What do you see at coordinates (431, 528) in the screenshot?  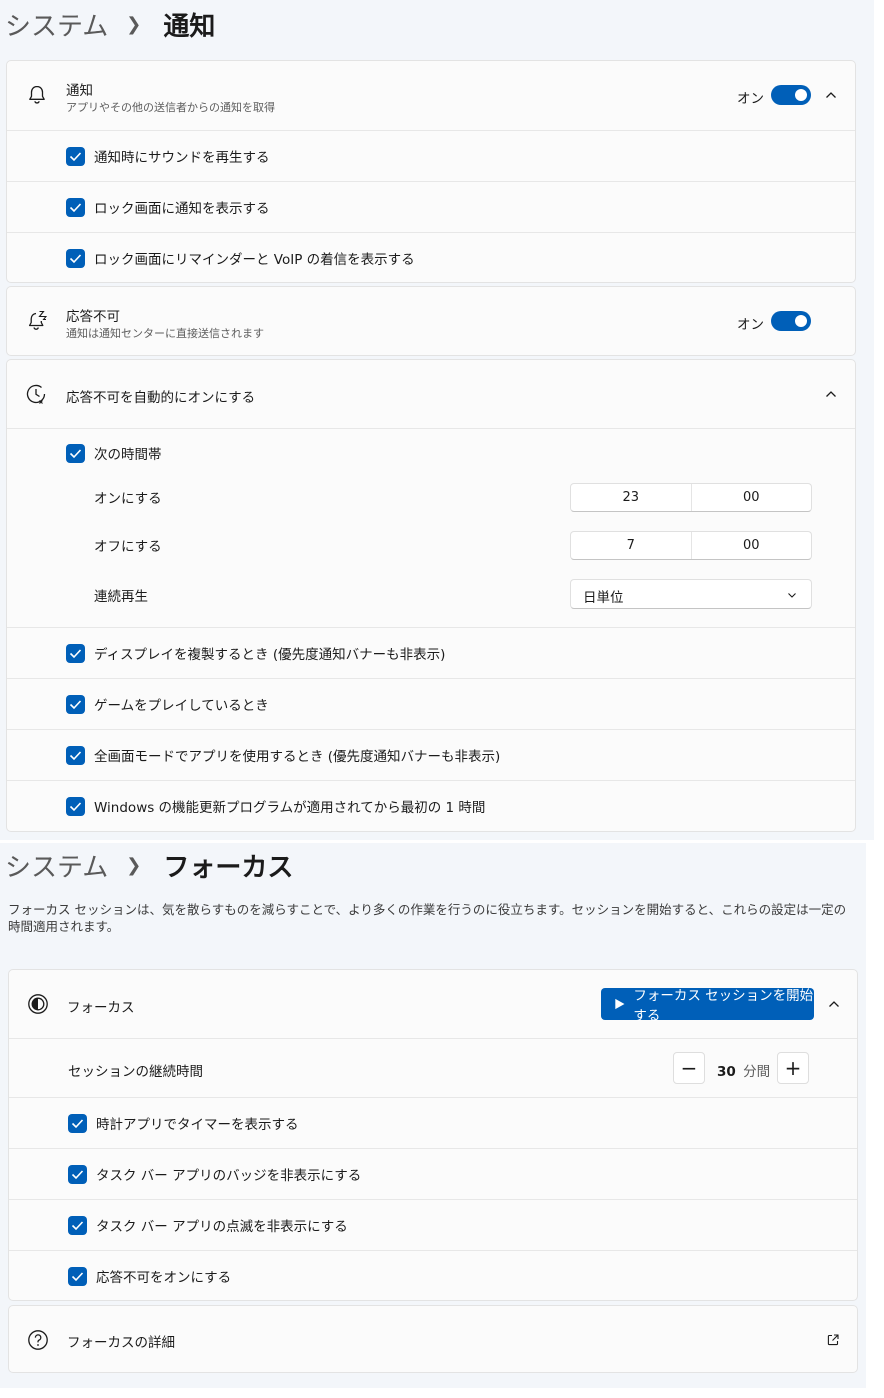 I see `schedule-block: 次の時間帯 オンにする 23 00 オフにする 7 00 連続再生 日単位` at bounding box center [431, 528].